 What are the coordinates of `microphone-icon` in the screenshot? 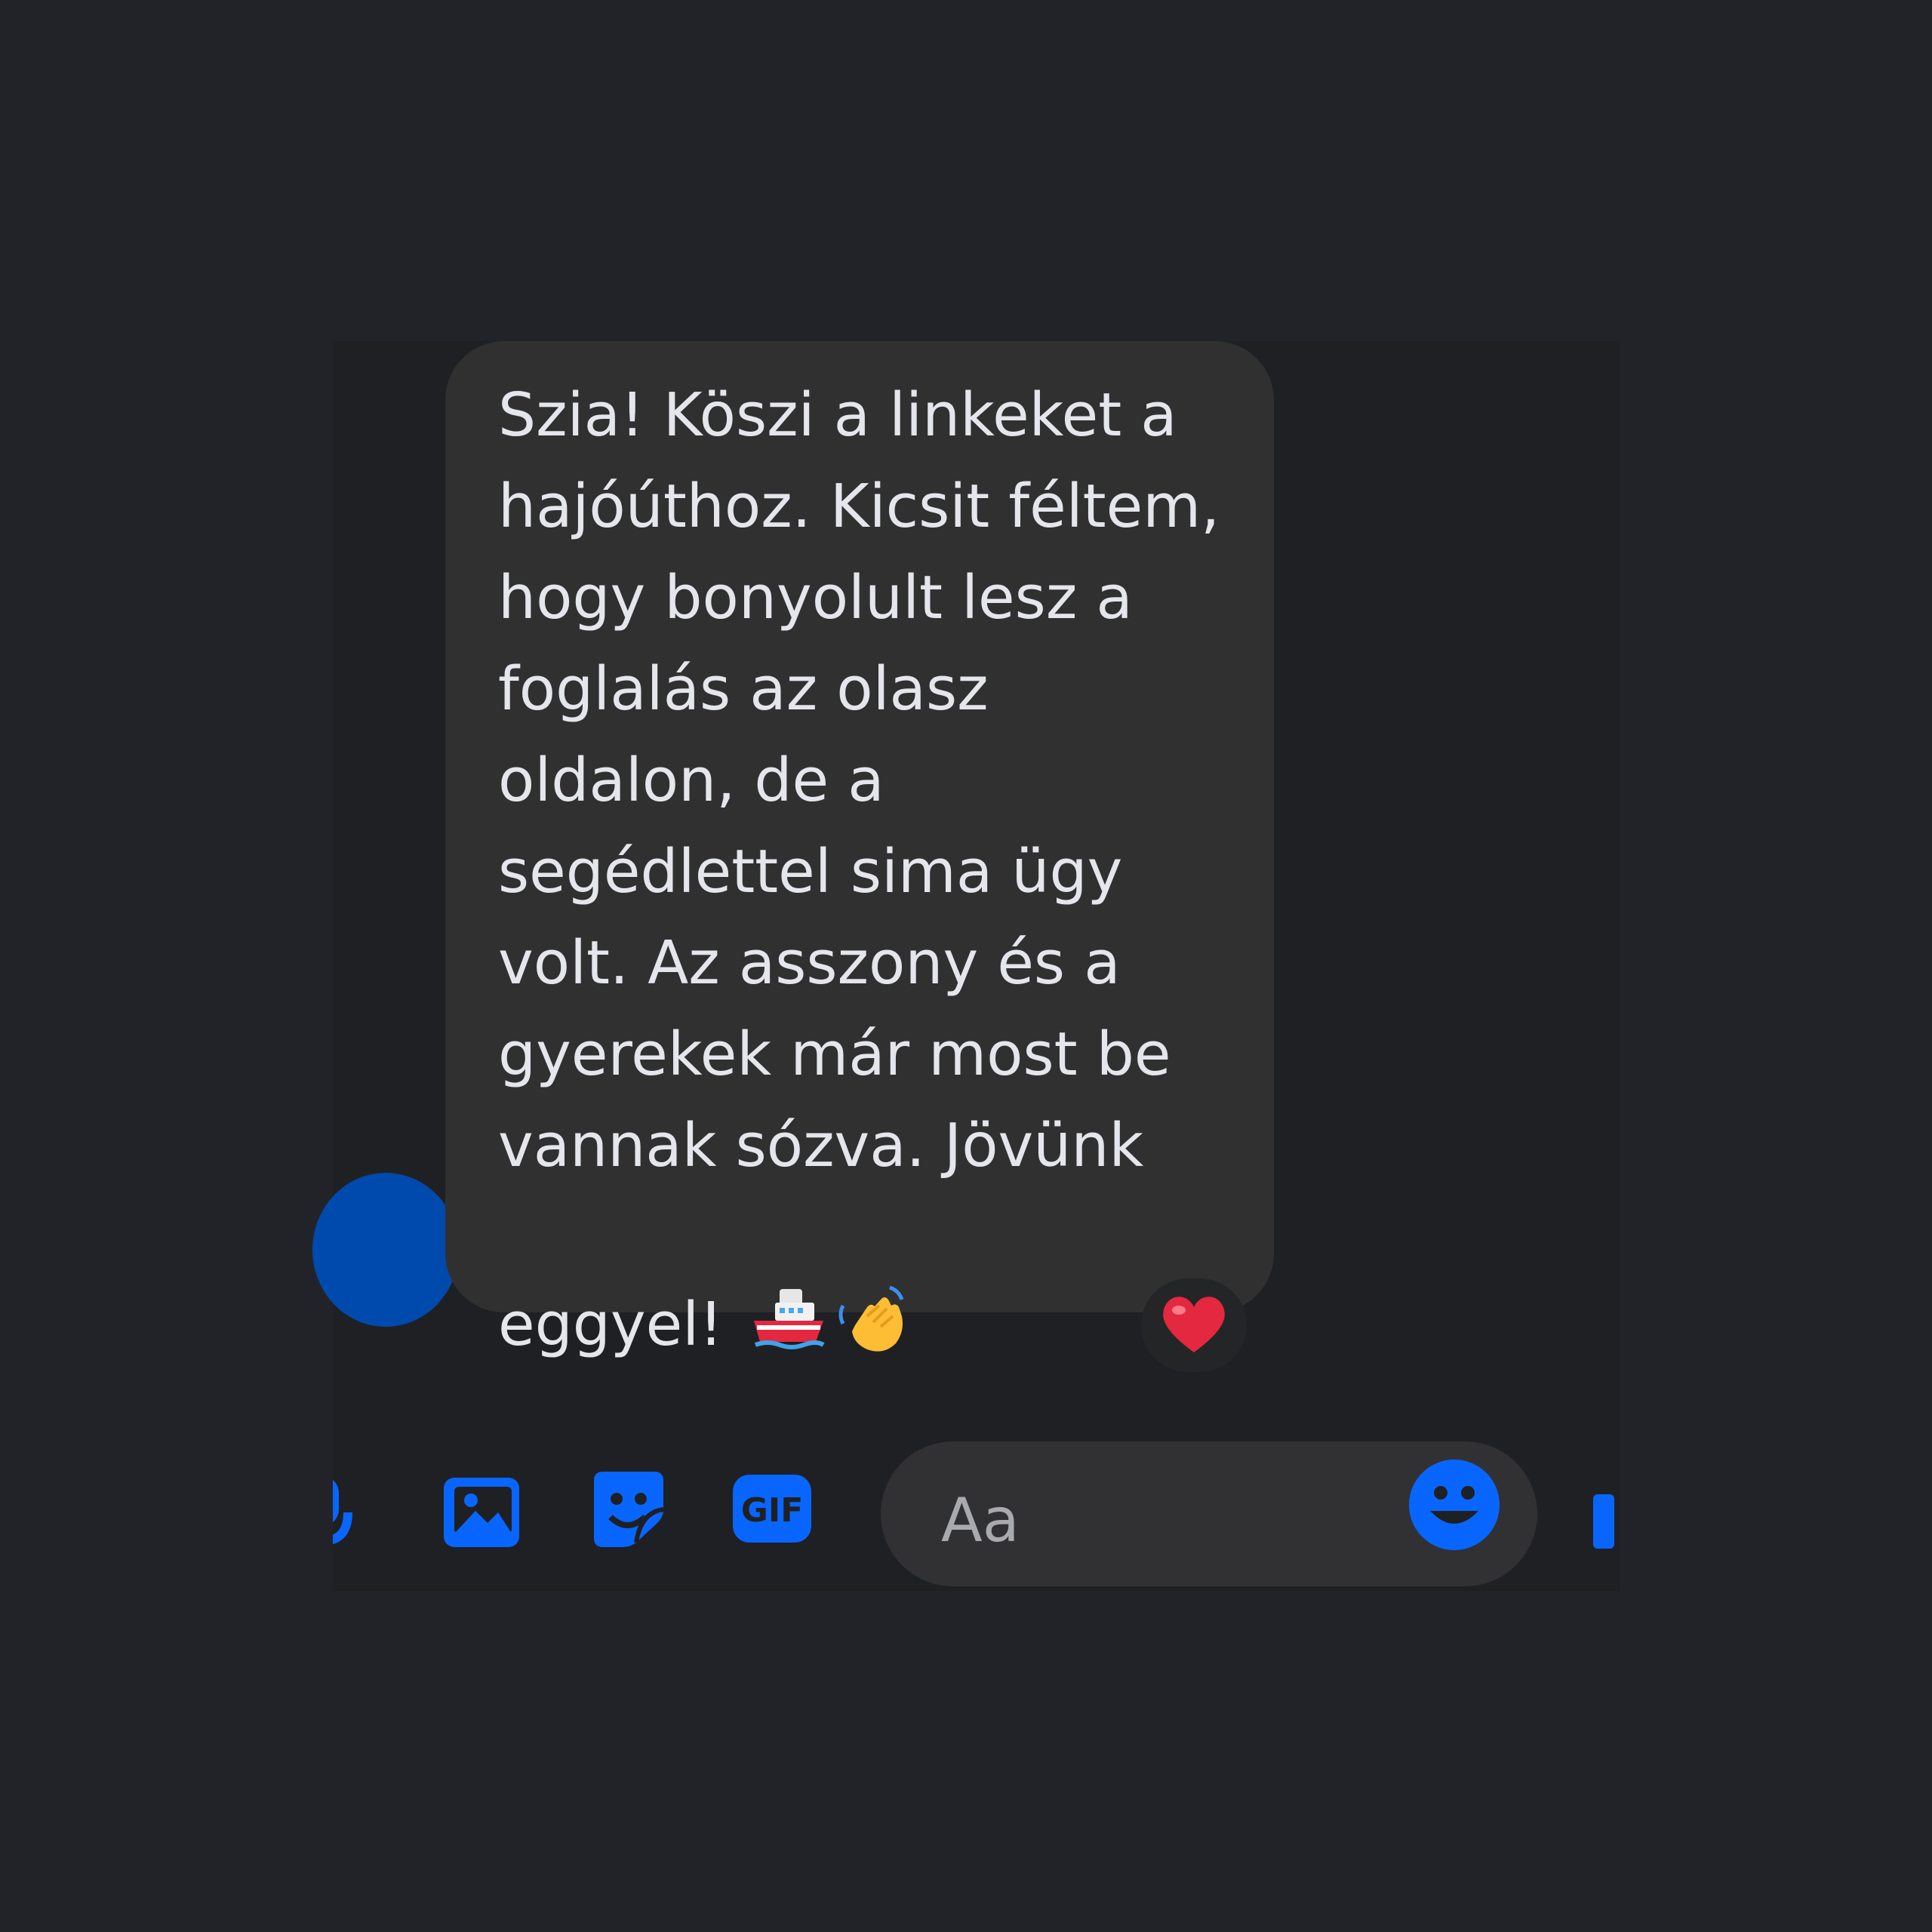 It's located at (349, 1508).